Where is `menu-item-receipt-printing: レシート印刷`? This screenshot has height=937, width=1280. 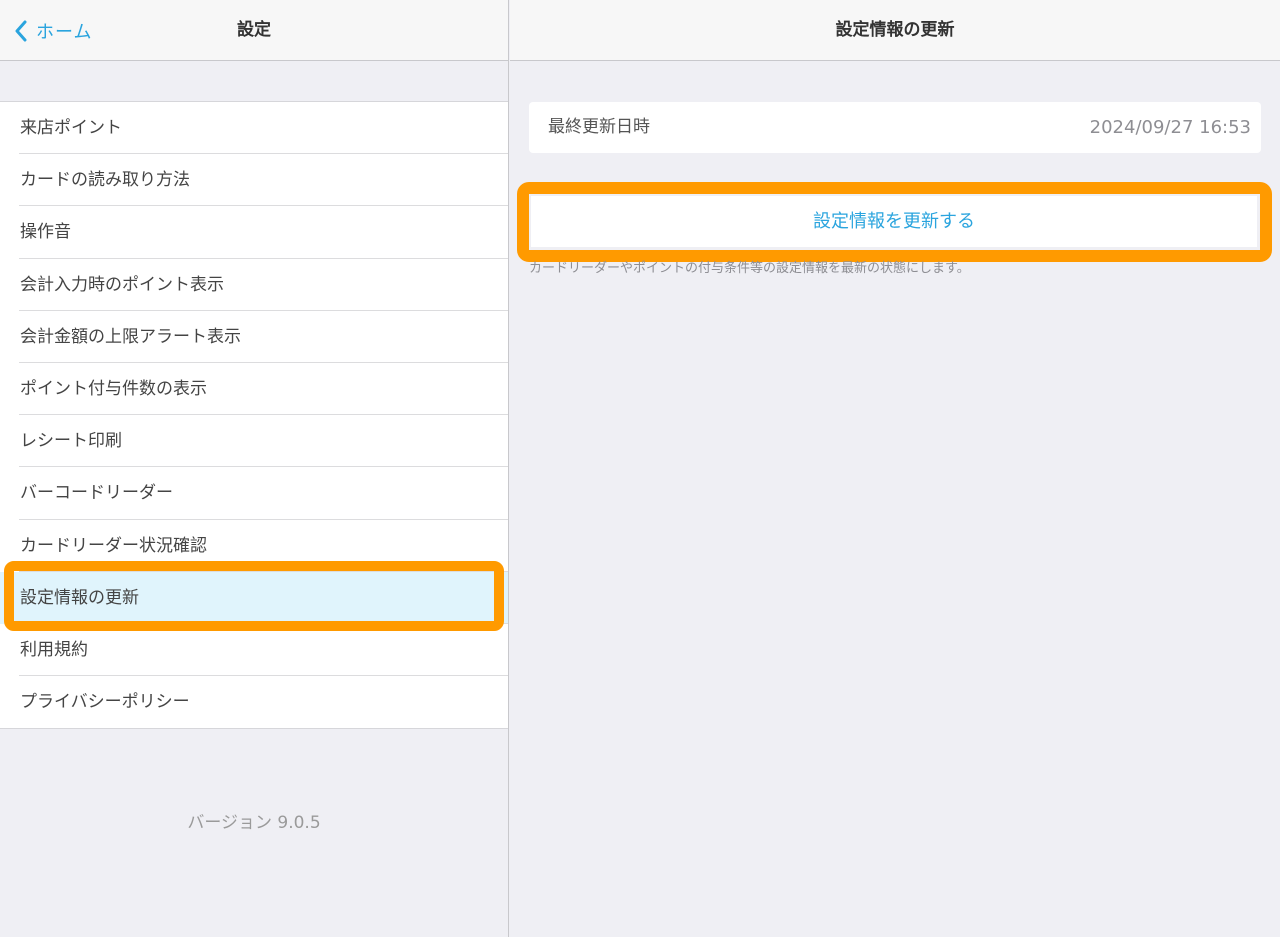
menu-item-receipt-printing: レシート印刷 is located at coordinates (254, 441).